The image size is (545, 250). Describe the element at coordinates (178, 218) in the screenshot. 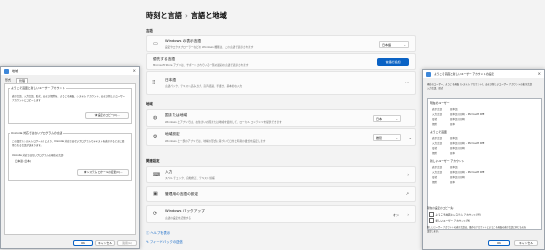

I see `windows-backup-description: 言語の設定を記憶する` at that location.